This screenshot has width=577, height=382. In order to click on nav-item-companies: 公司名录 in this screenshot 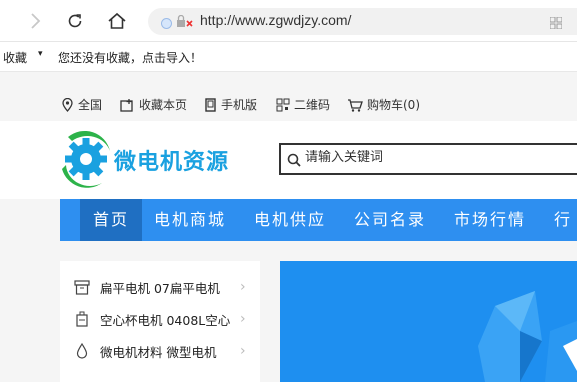, I will do `click(390, 220)`.